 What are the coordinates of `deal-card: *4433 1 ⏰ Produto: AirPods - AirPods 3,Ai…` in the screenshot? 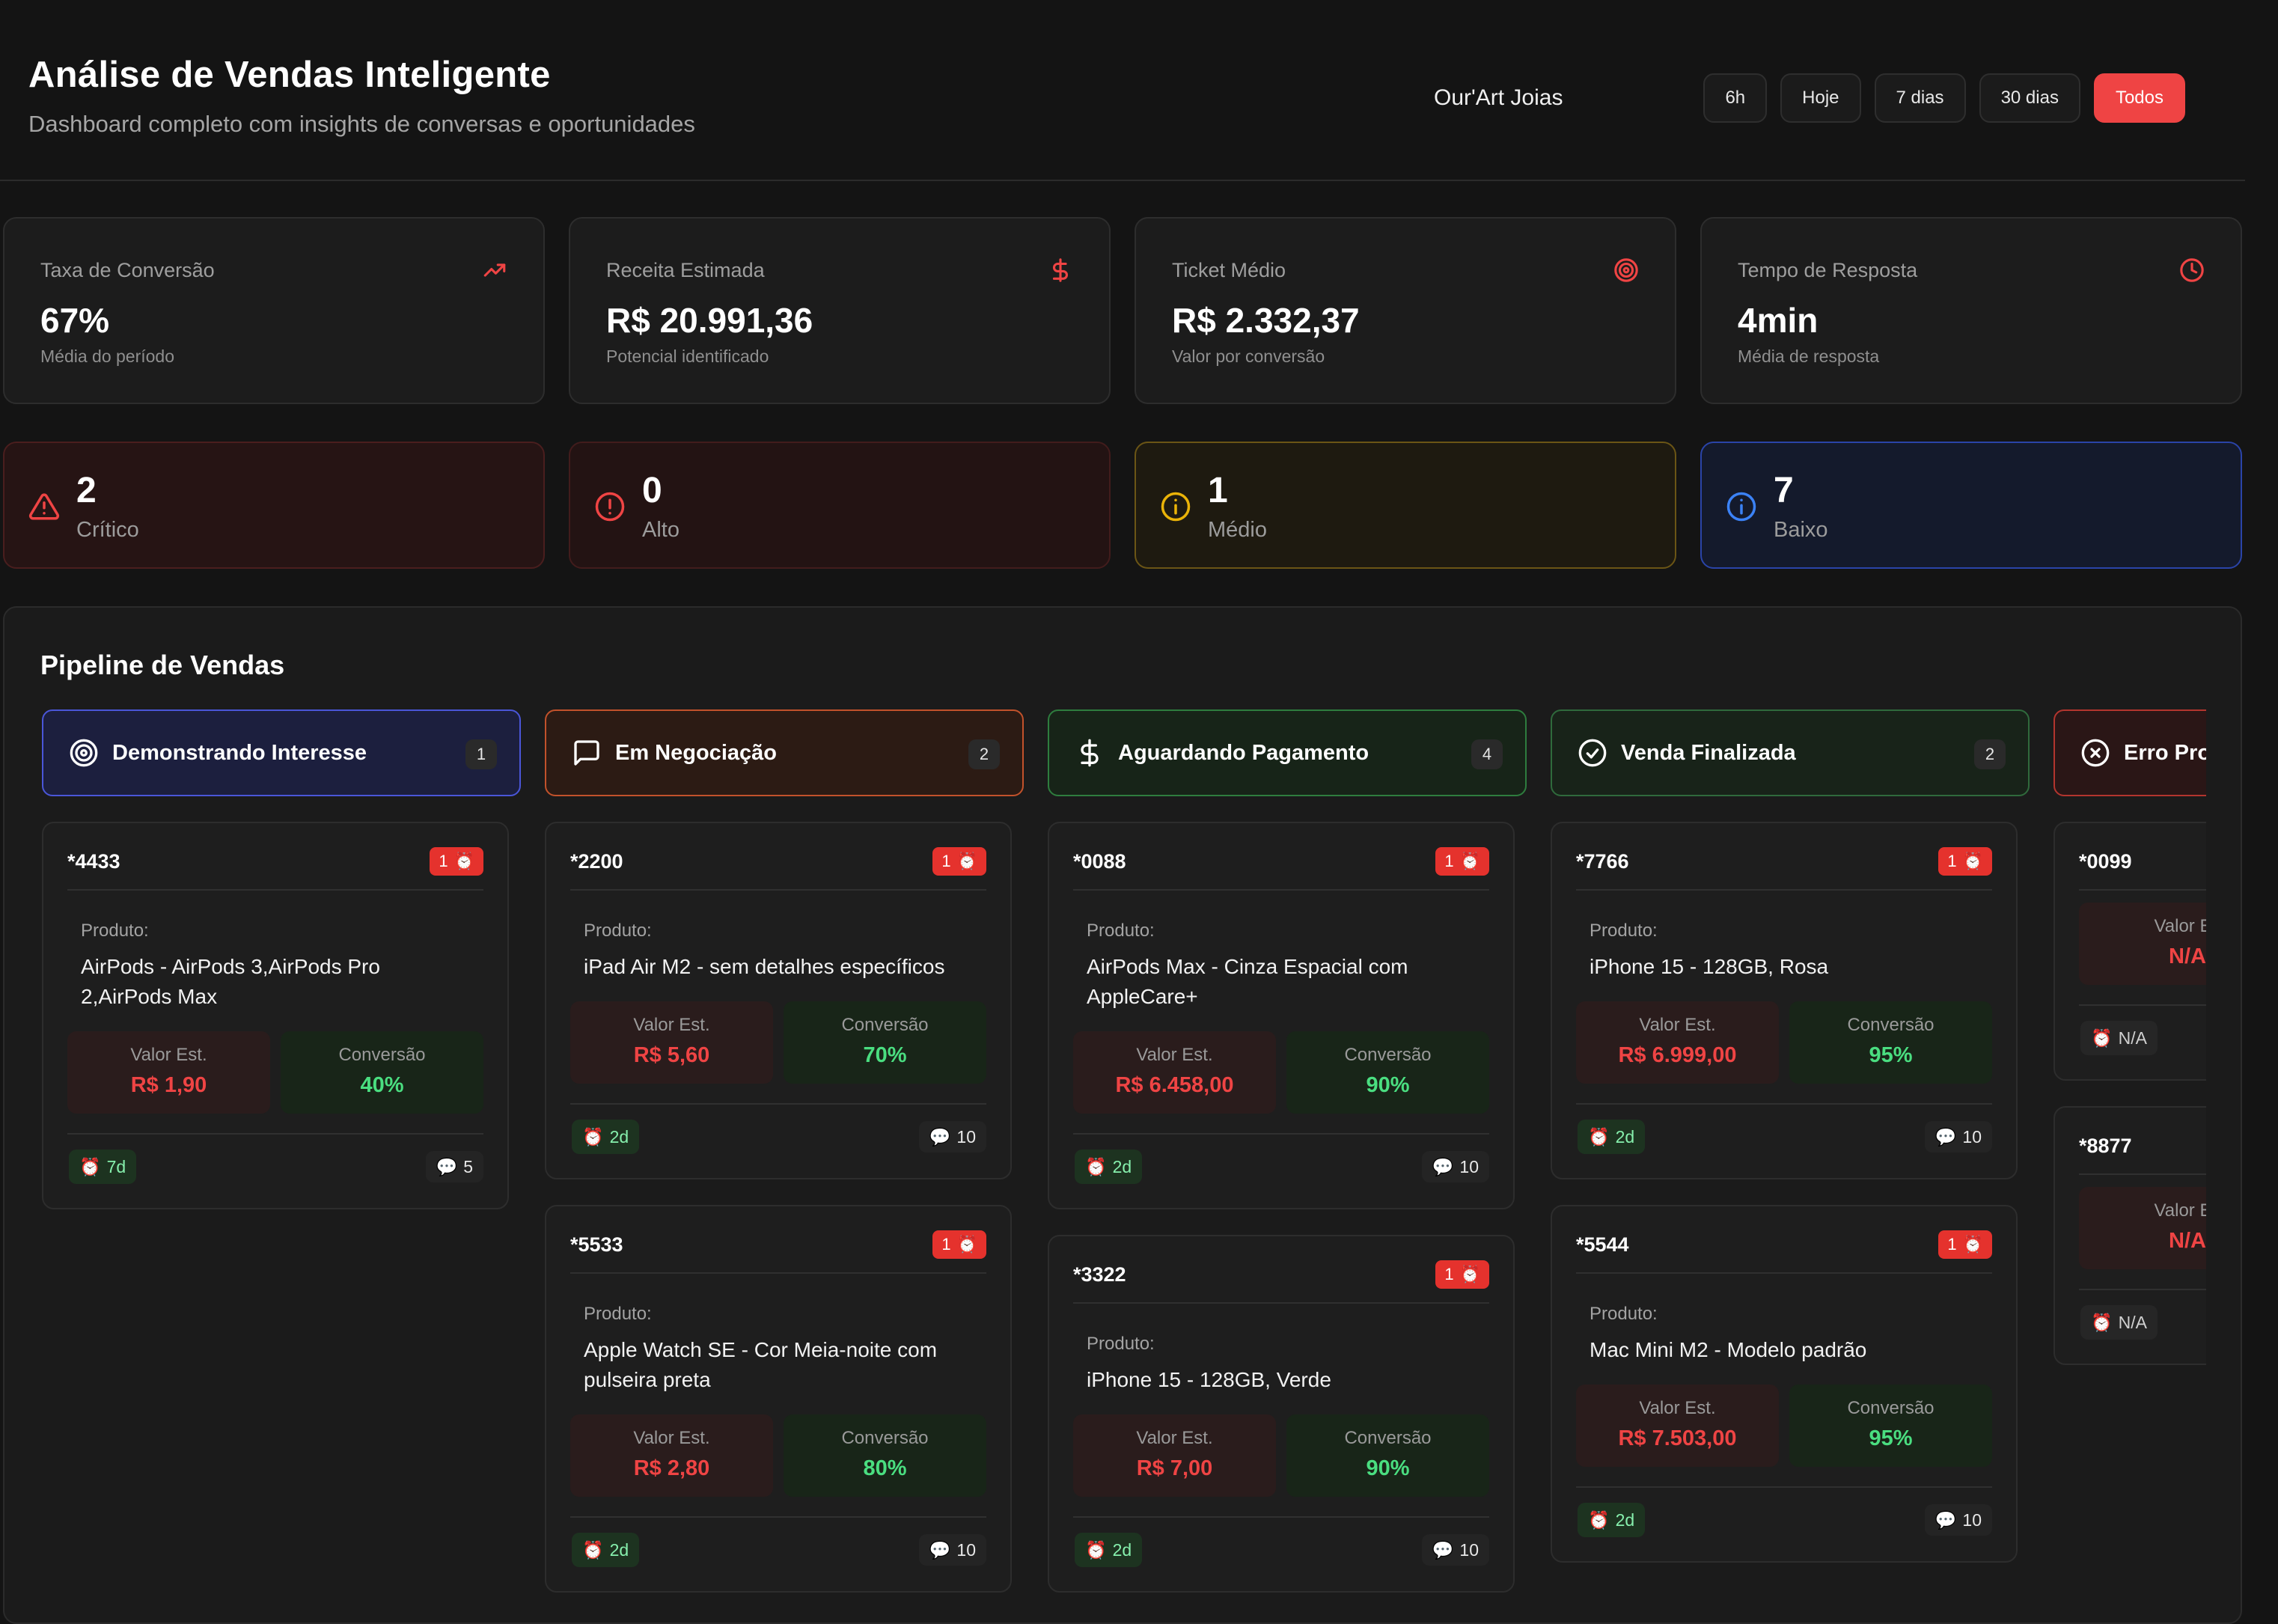 It's located at (275, 1015).